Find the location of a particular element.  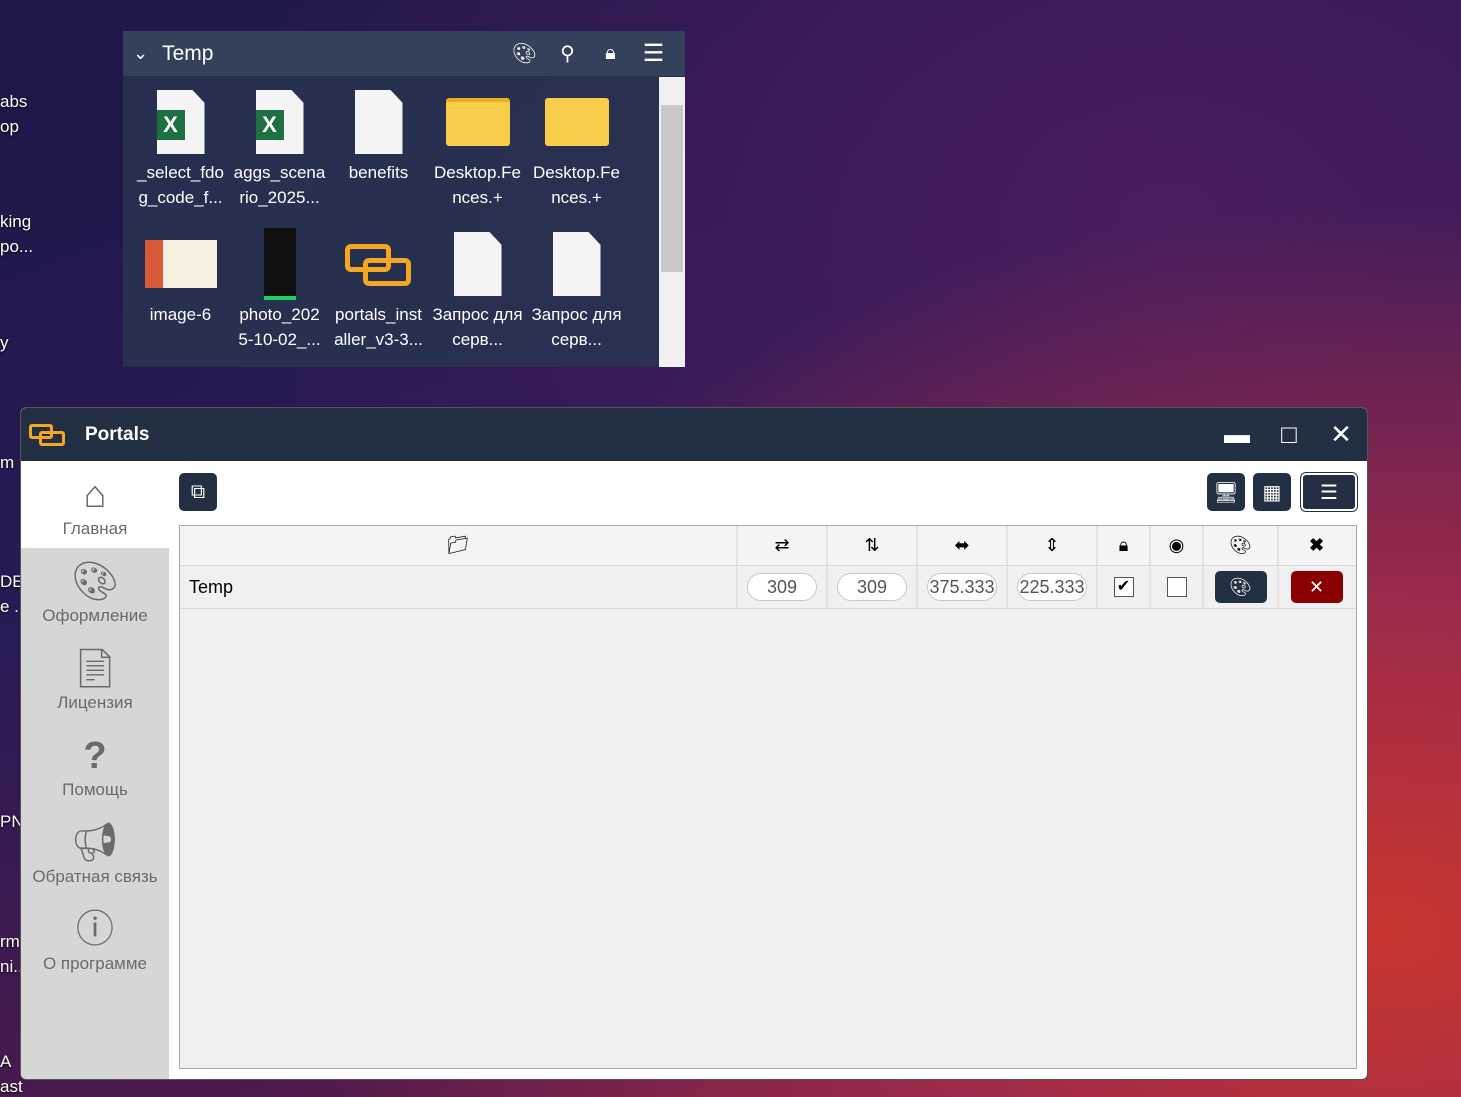

visible-checkbox is located at coordinates (1176, 587).